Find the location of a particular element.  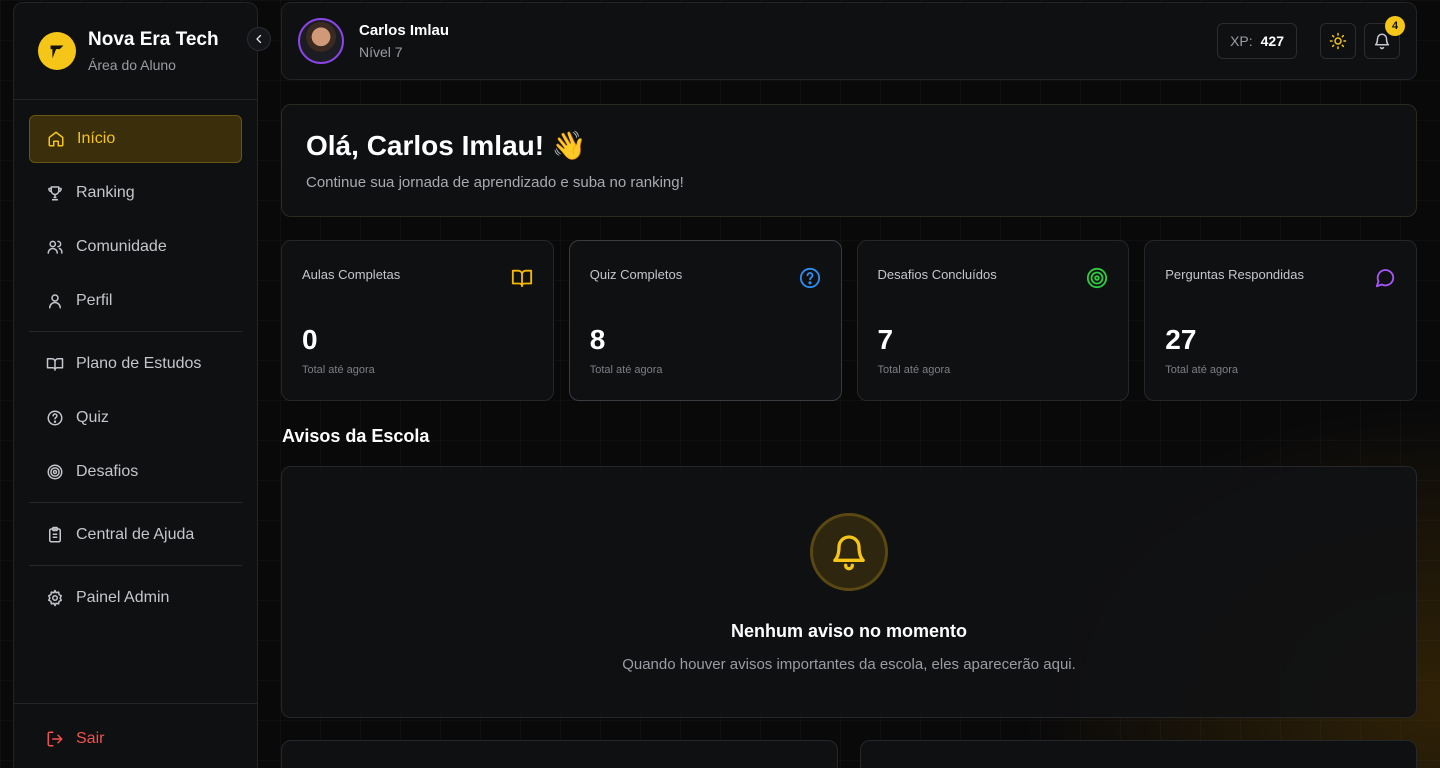

bottom-card-left is located at coordinates (559, 754).